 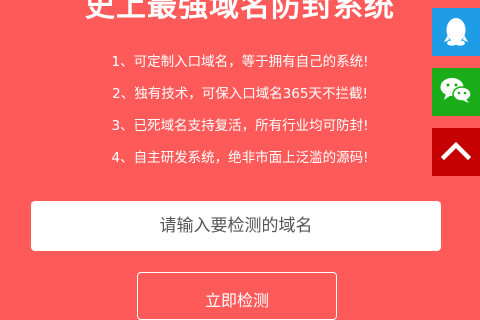 What do you see at coordinates (240, 126) in the screenshot?
I see `feature-item: 3、已死域名支持复活，所有行业均可防封!` at bounding box center [240, 126].